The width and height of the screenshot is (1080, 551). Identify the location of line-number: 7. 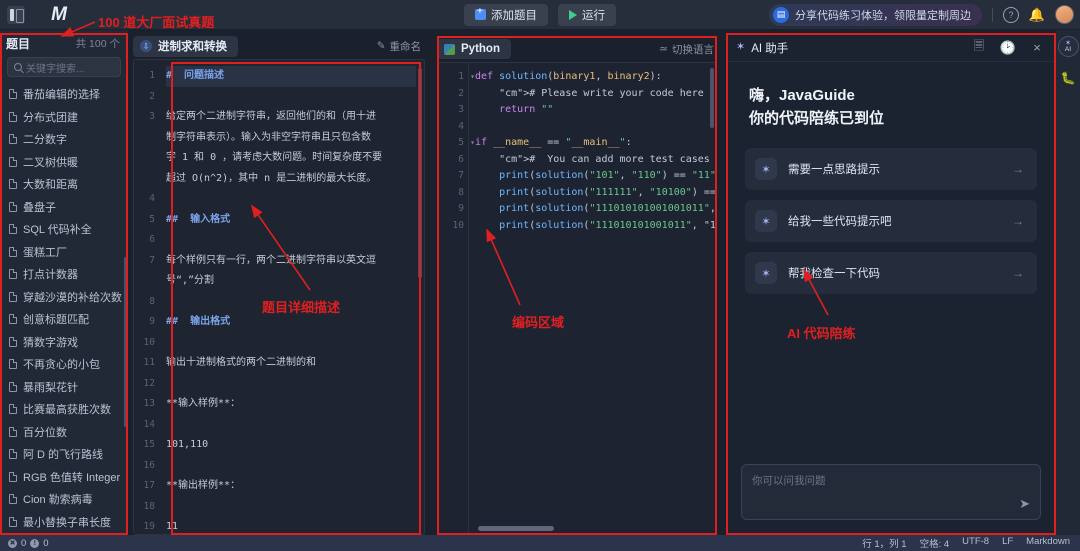
(152, 260).